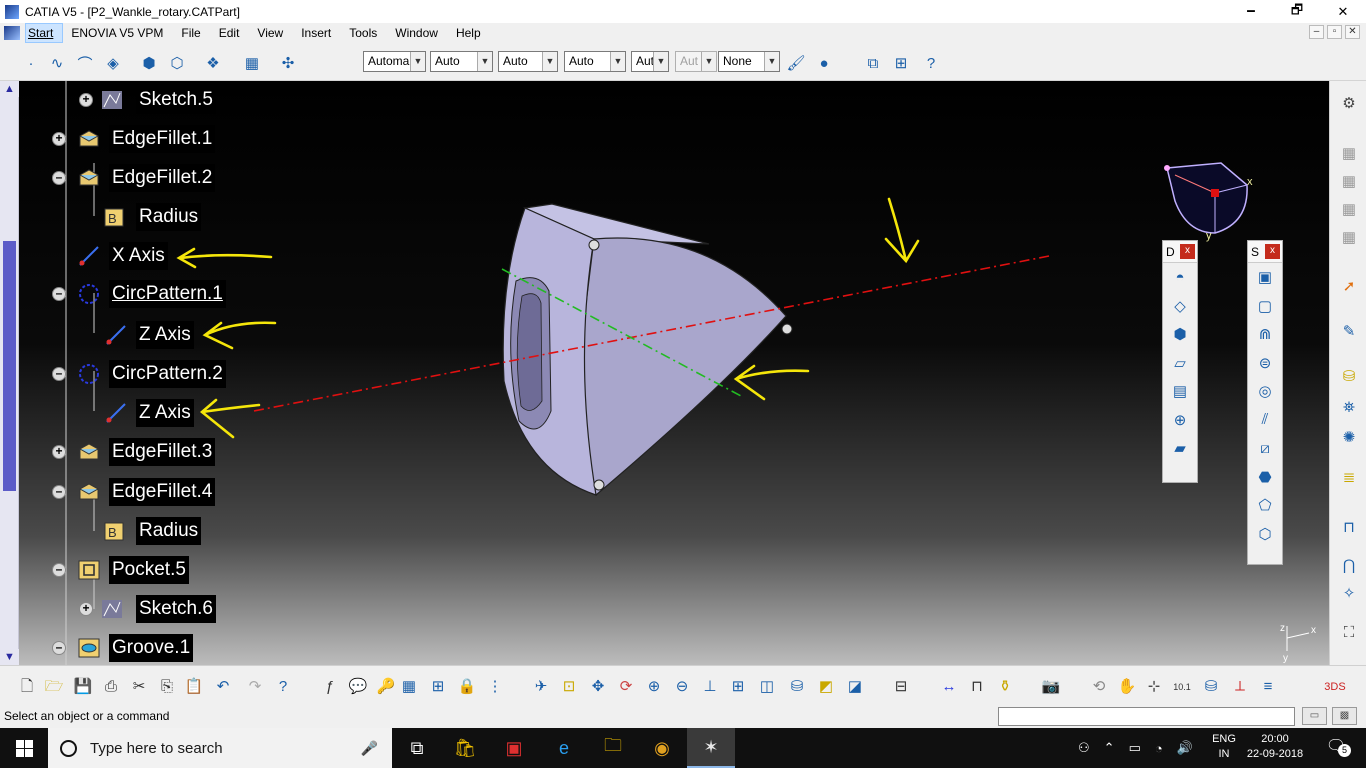 The height and width of the screenshot is (768, 1366). Describe the element at coordinates (1275, 747) in the screenshot. I see `clock: 20:00 22-09-2018` at that location.